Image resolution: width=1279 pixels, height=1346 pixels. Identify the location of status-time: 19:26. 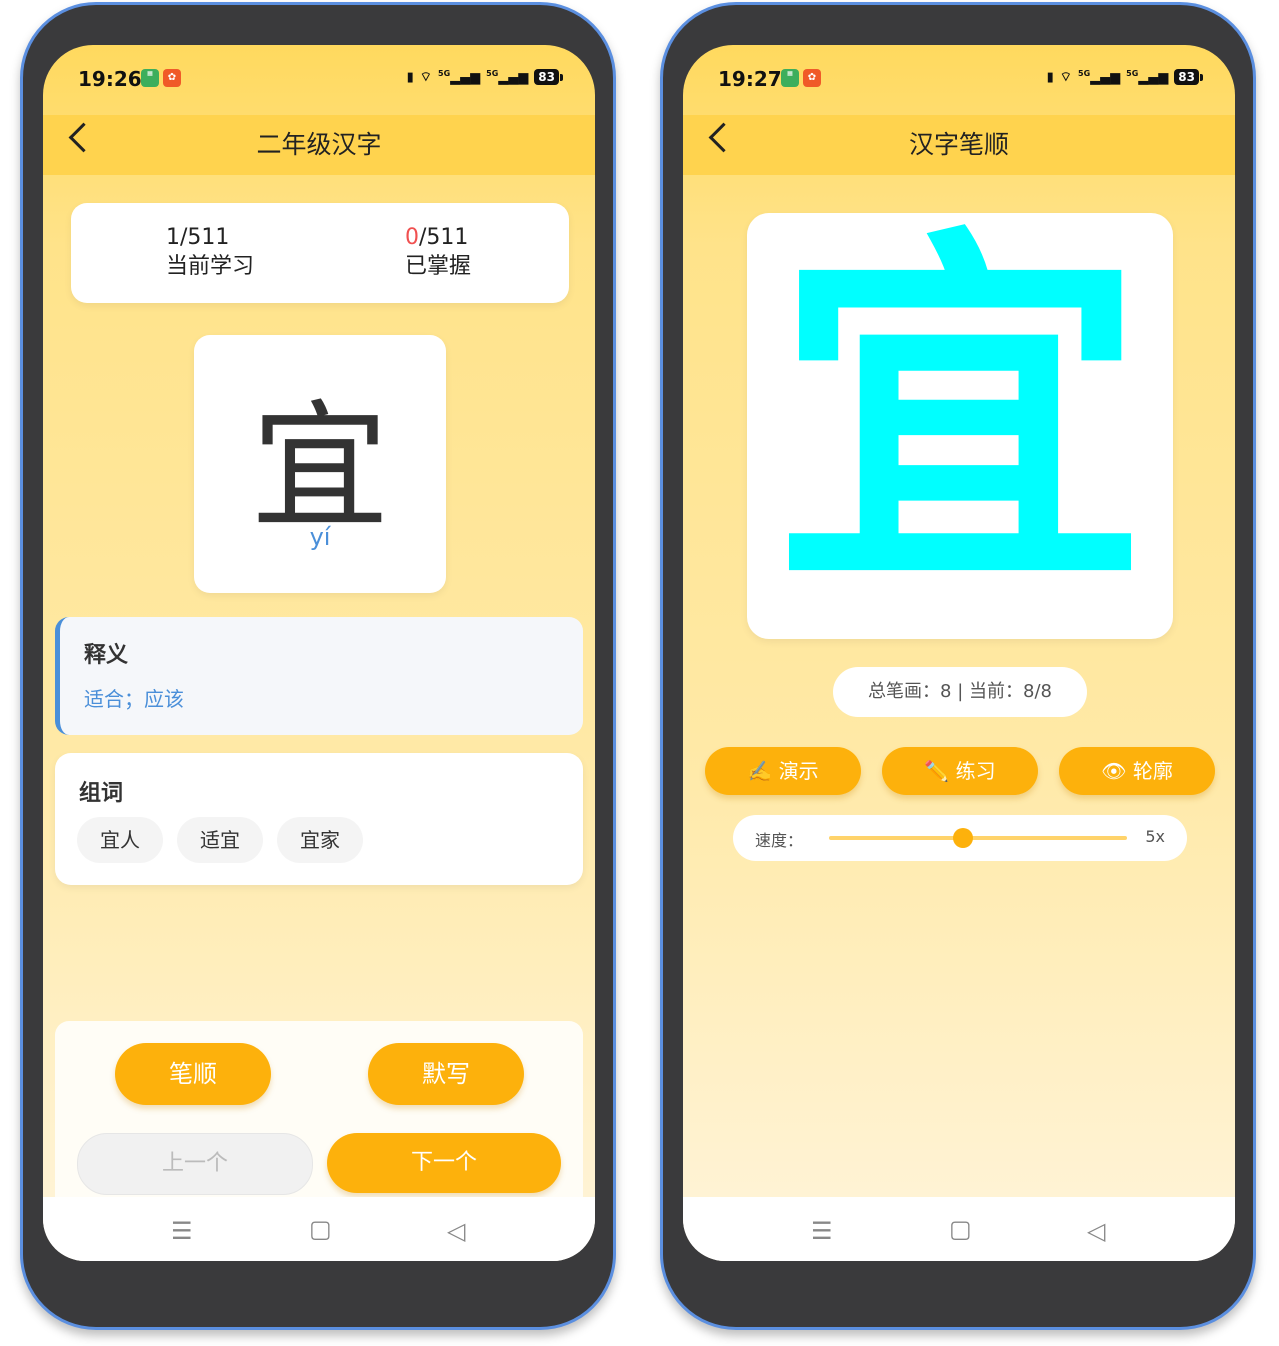
(110, 79).